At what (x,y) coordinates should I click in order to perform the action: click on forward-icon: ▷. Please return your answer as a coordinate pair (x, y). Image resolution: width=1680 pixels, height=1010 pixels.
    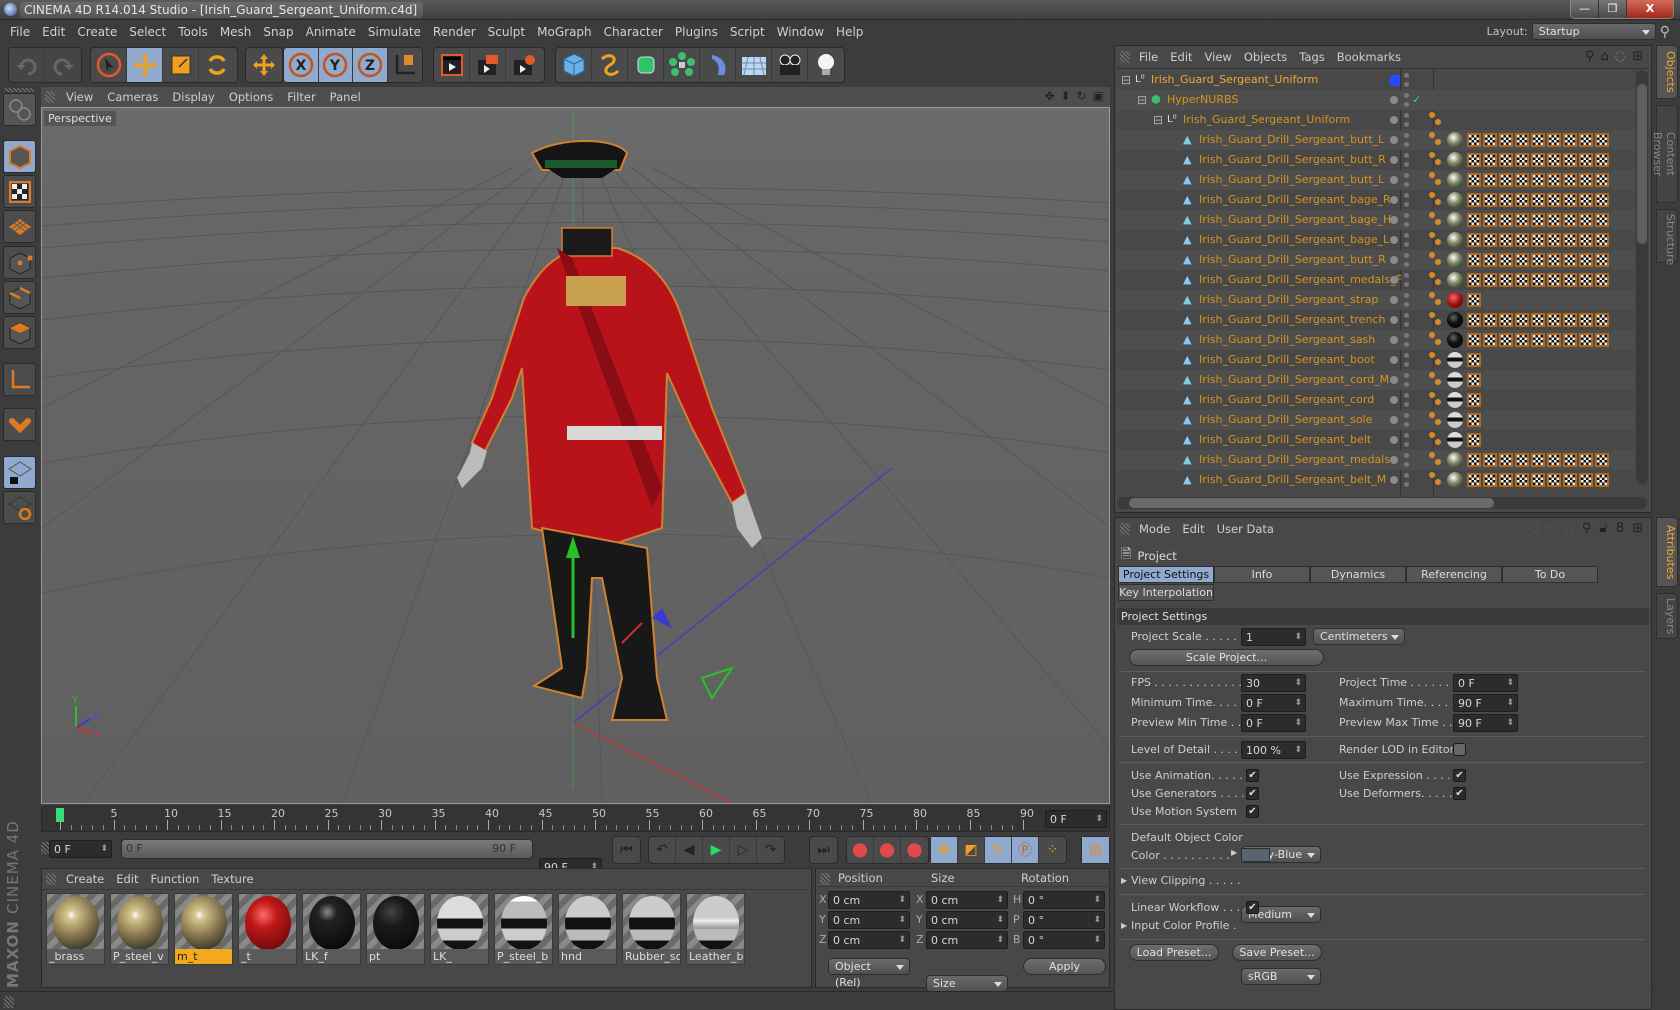
    Looking at the image, I should click on (1551, 528).